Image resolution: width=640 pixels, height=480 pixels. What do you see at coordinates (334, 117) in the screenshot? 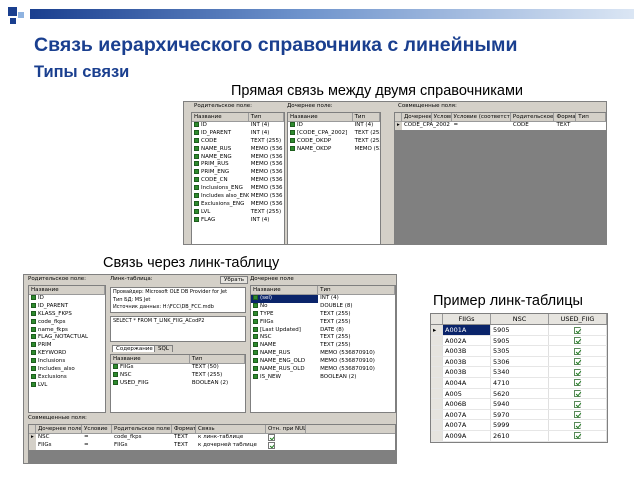
I see `direct-child-header: Название Тип` at bounding box center [334, 117].